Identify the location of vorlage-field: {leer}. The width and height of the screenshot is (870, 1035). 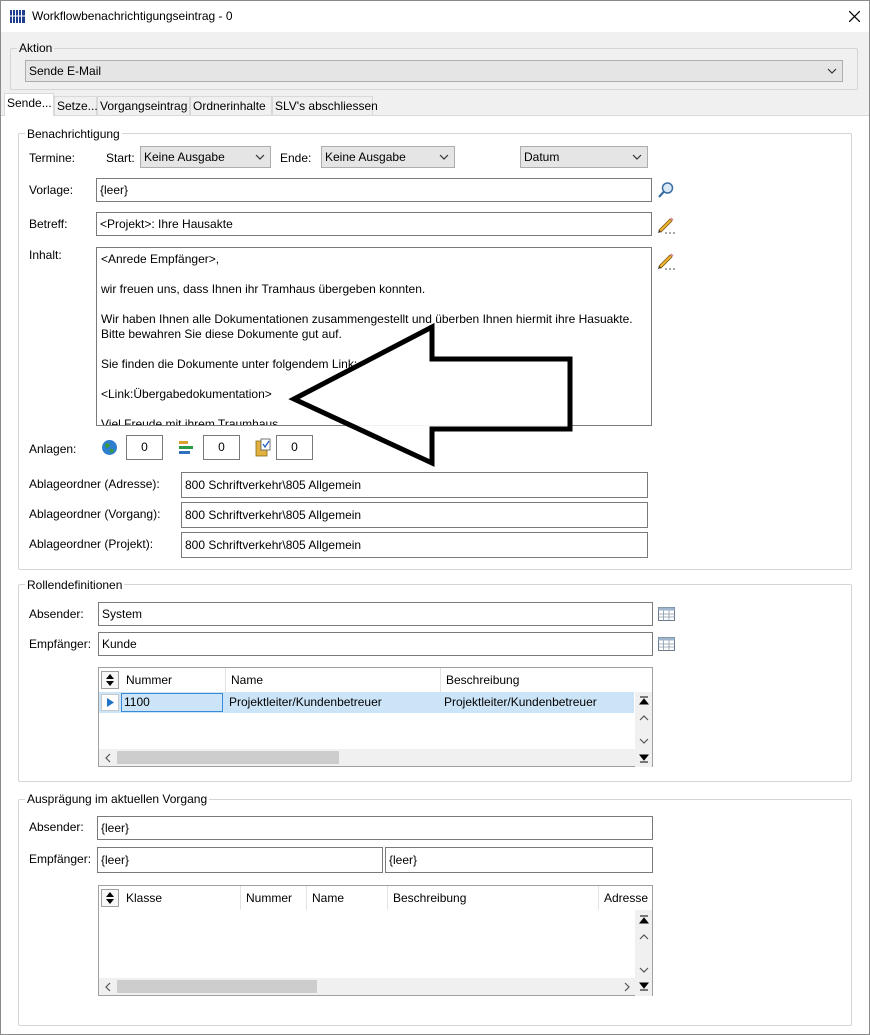
(374, 190).